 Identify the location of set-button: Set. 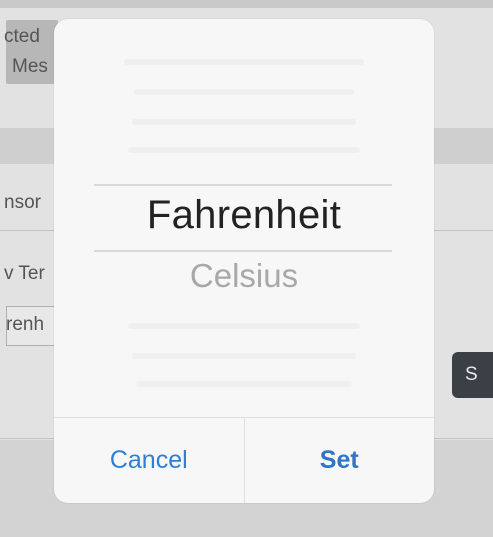
(340, 460).